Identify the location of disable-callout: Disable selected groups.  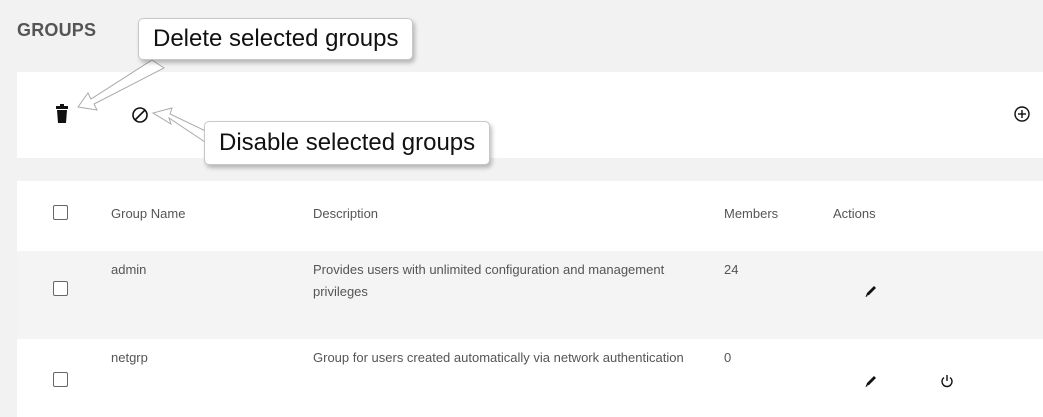
(347, 143).